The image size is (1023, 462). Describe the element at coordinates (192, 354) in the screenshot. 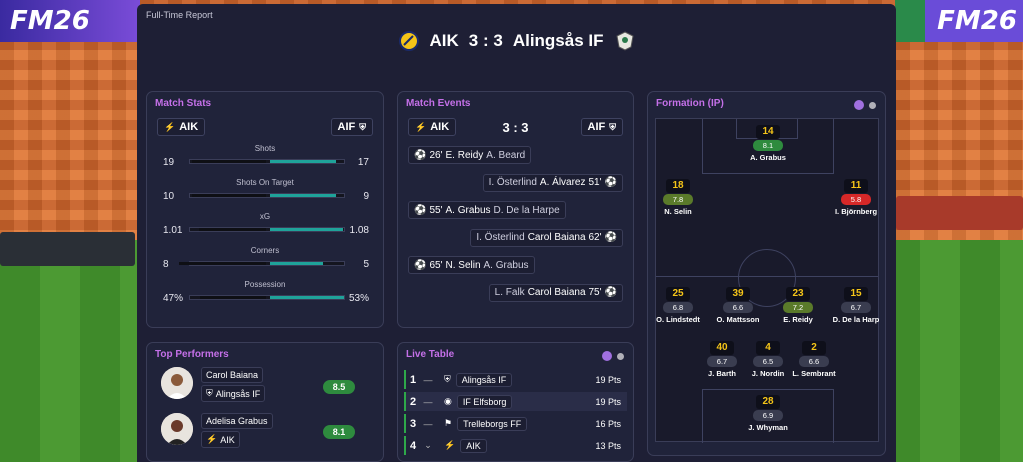

I see `top-performers-title: Top Performers` at that location.